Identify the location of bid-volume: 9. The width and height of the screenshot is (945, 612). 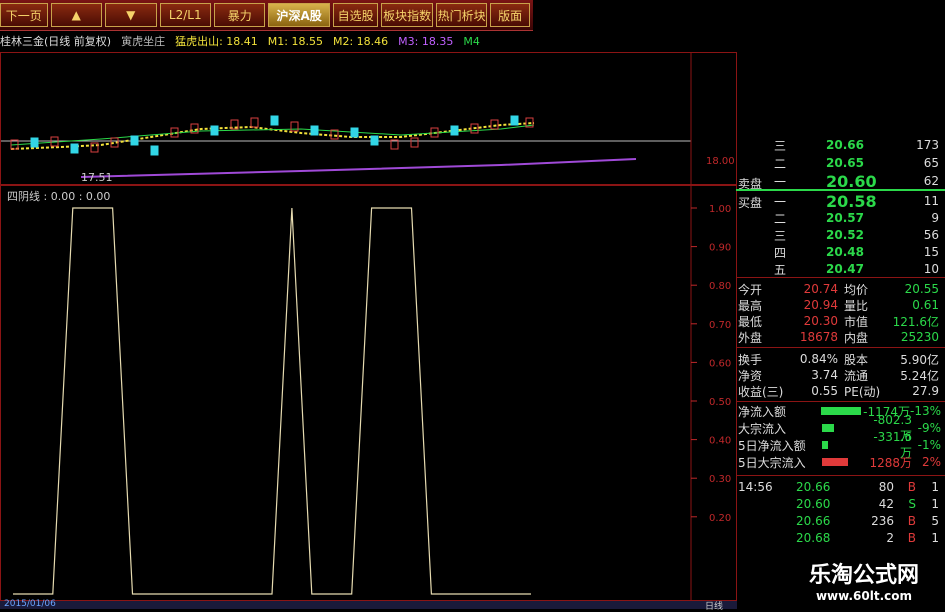
(935, 218).